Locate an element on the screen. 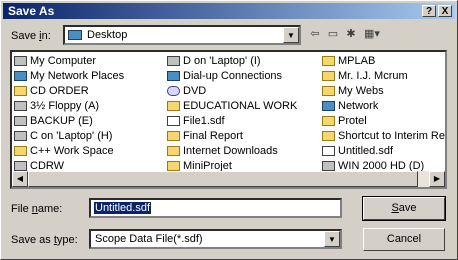 The width and height of the screenshot is (458, 260). file-item: Final Report is located at coordinates (232, 136).